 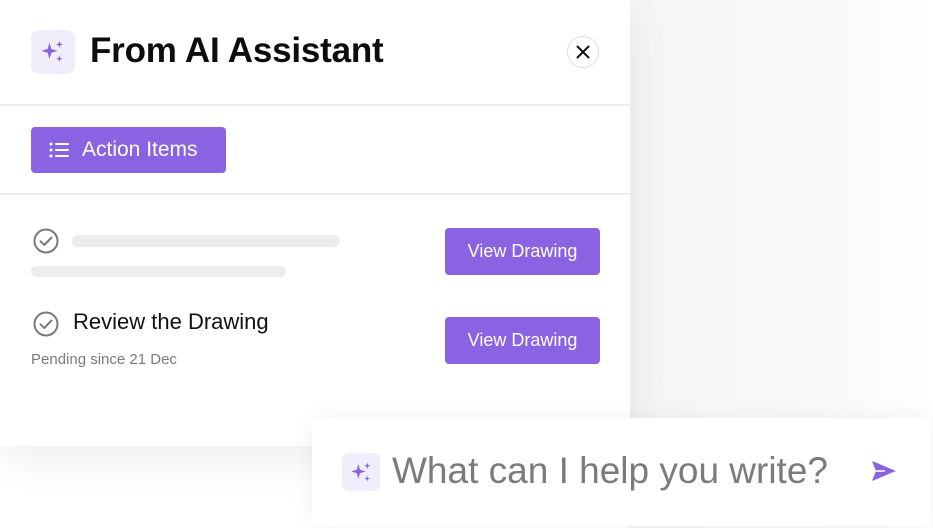 I want to click on loading-placeholder-title, so click(x=206, y=241).